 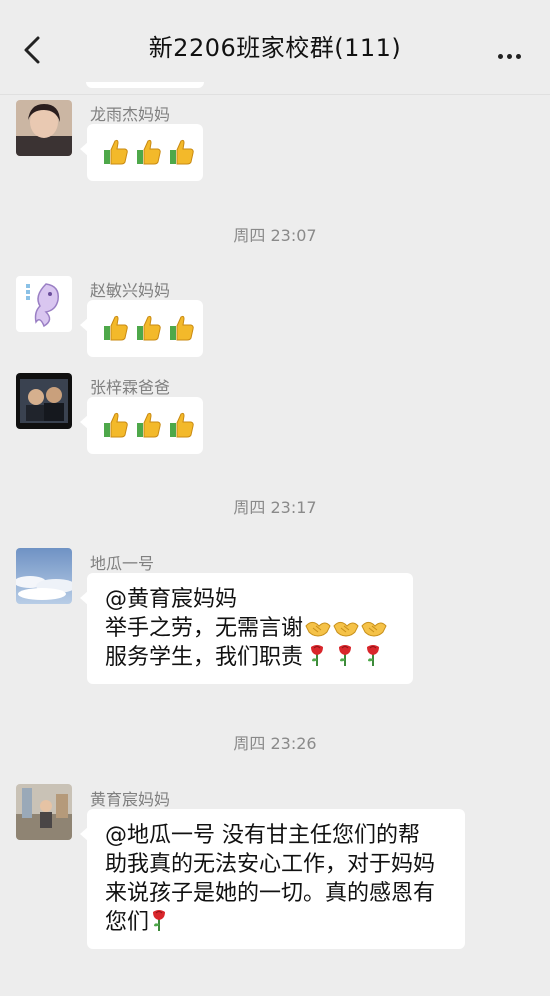 I want to click on more-dots-icon, so click(x=511, y=53).